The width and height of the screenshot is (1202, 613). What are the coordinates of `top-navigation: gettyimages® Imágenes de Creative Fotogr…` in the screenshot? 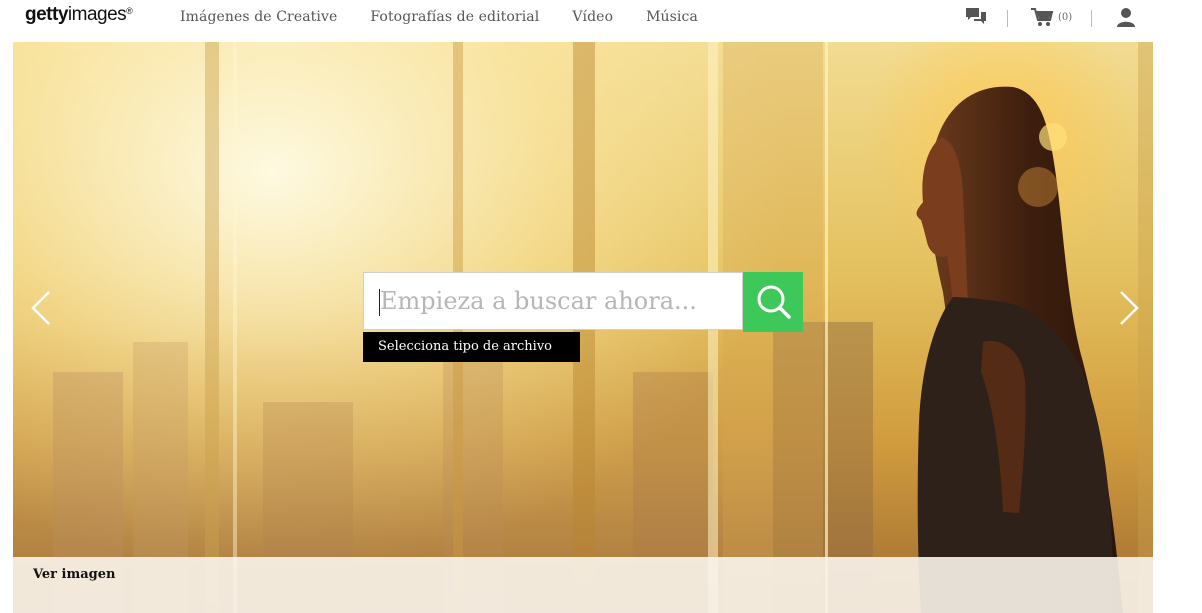 It's located at (601, 20).